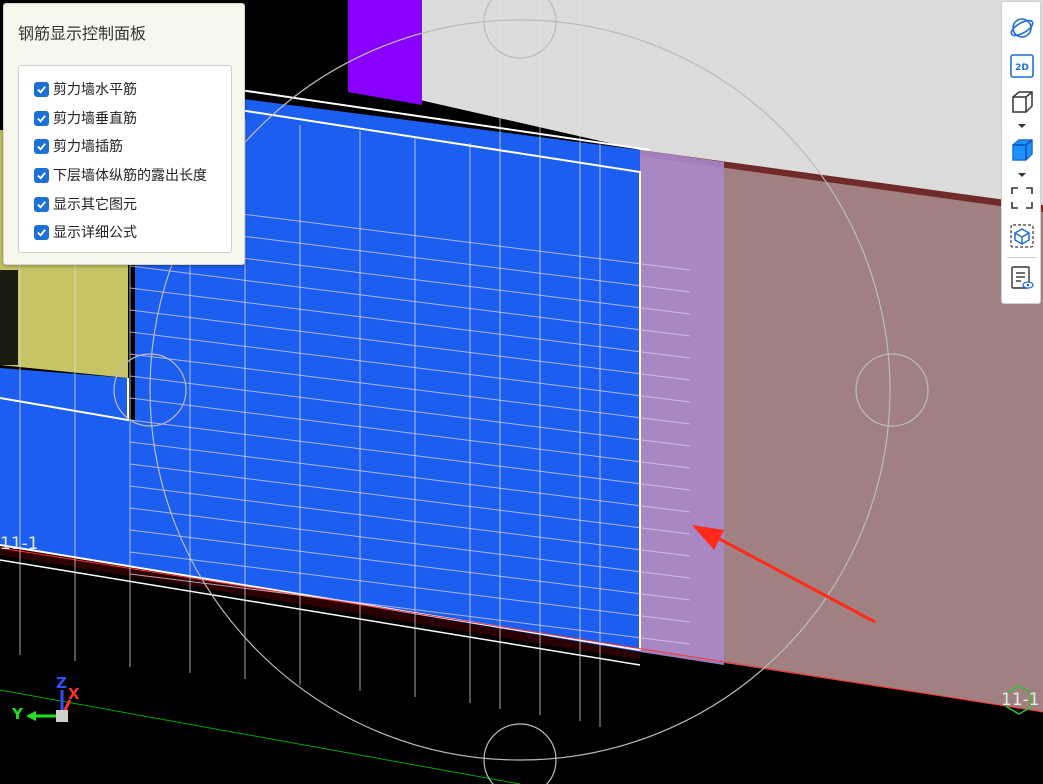 The width and height of the screenshot is (1043, 784). What do you see at coordinates (682, 407) in the screenshot?
I see `lavender-column` at bounding box center [682, 407].